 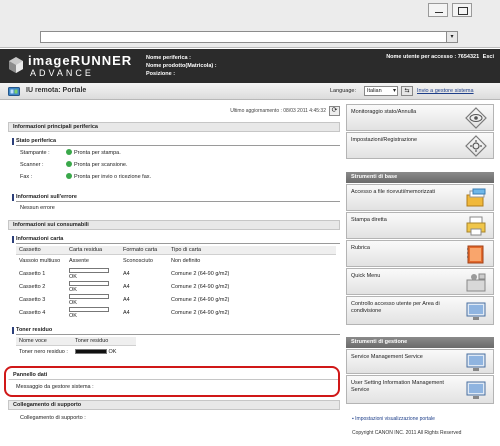 I want to click on toner-remaining: OK, so click(x=112, y=352).